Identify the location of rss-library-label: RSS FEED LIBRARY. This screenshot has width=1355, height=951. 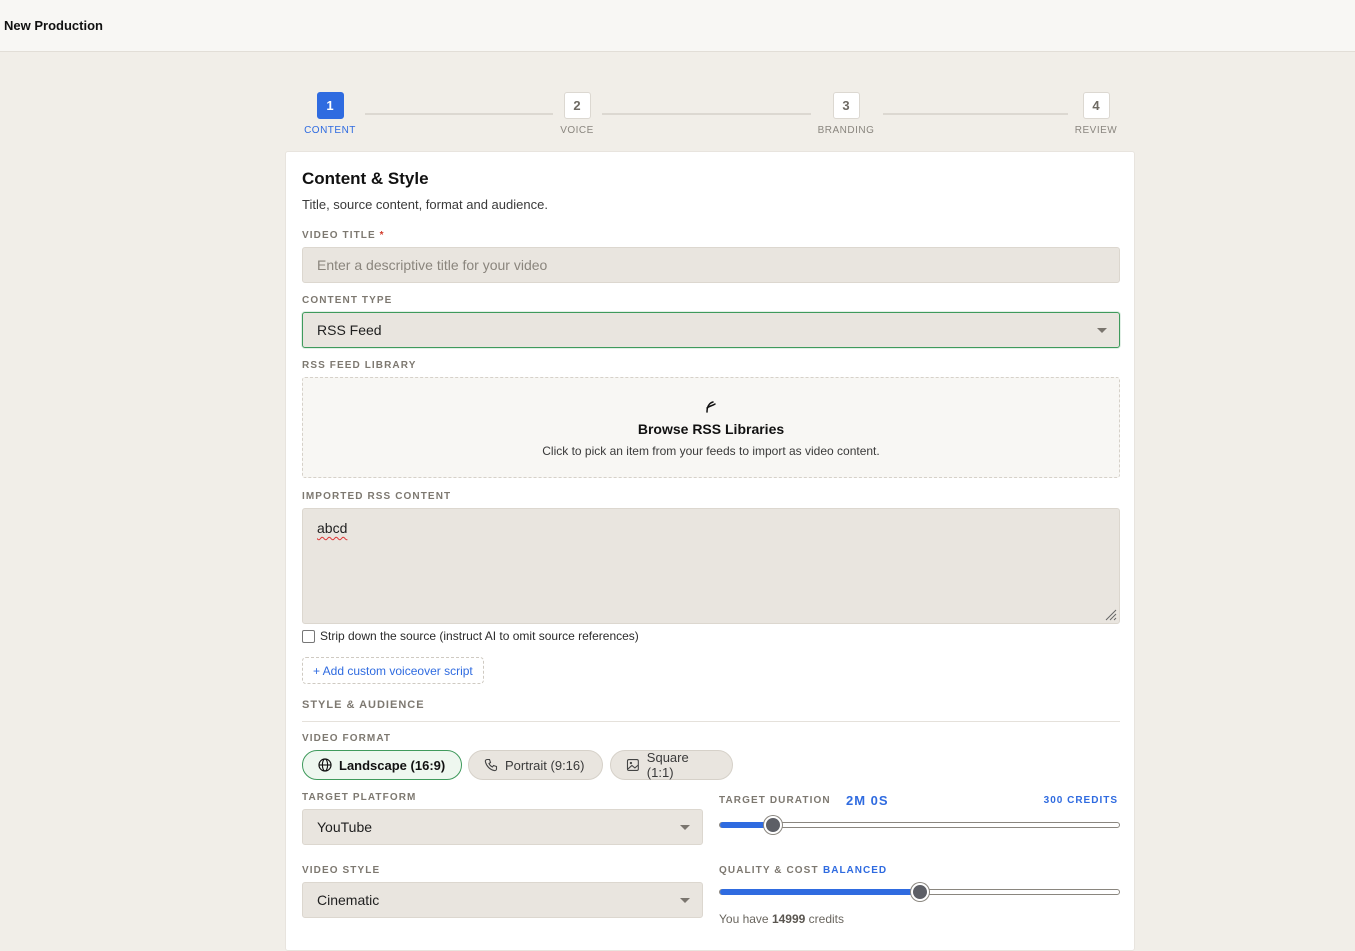
(359, 365).